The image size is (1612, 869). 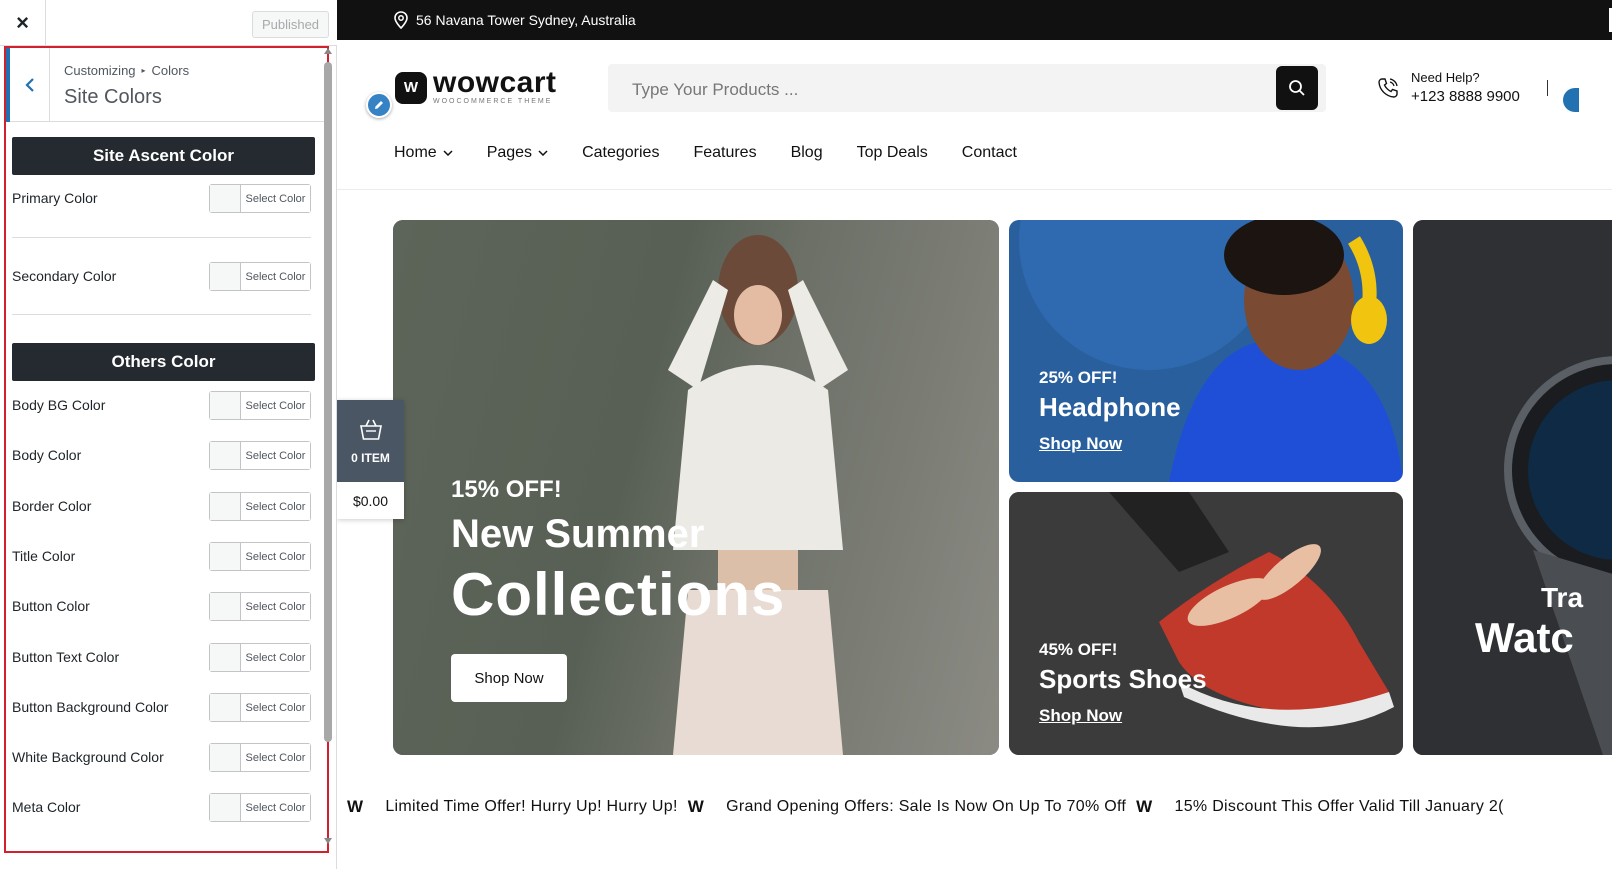 I want to click on color-row-secondary: Secondary Color Select Color, so click(x=161, y=277).